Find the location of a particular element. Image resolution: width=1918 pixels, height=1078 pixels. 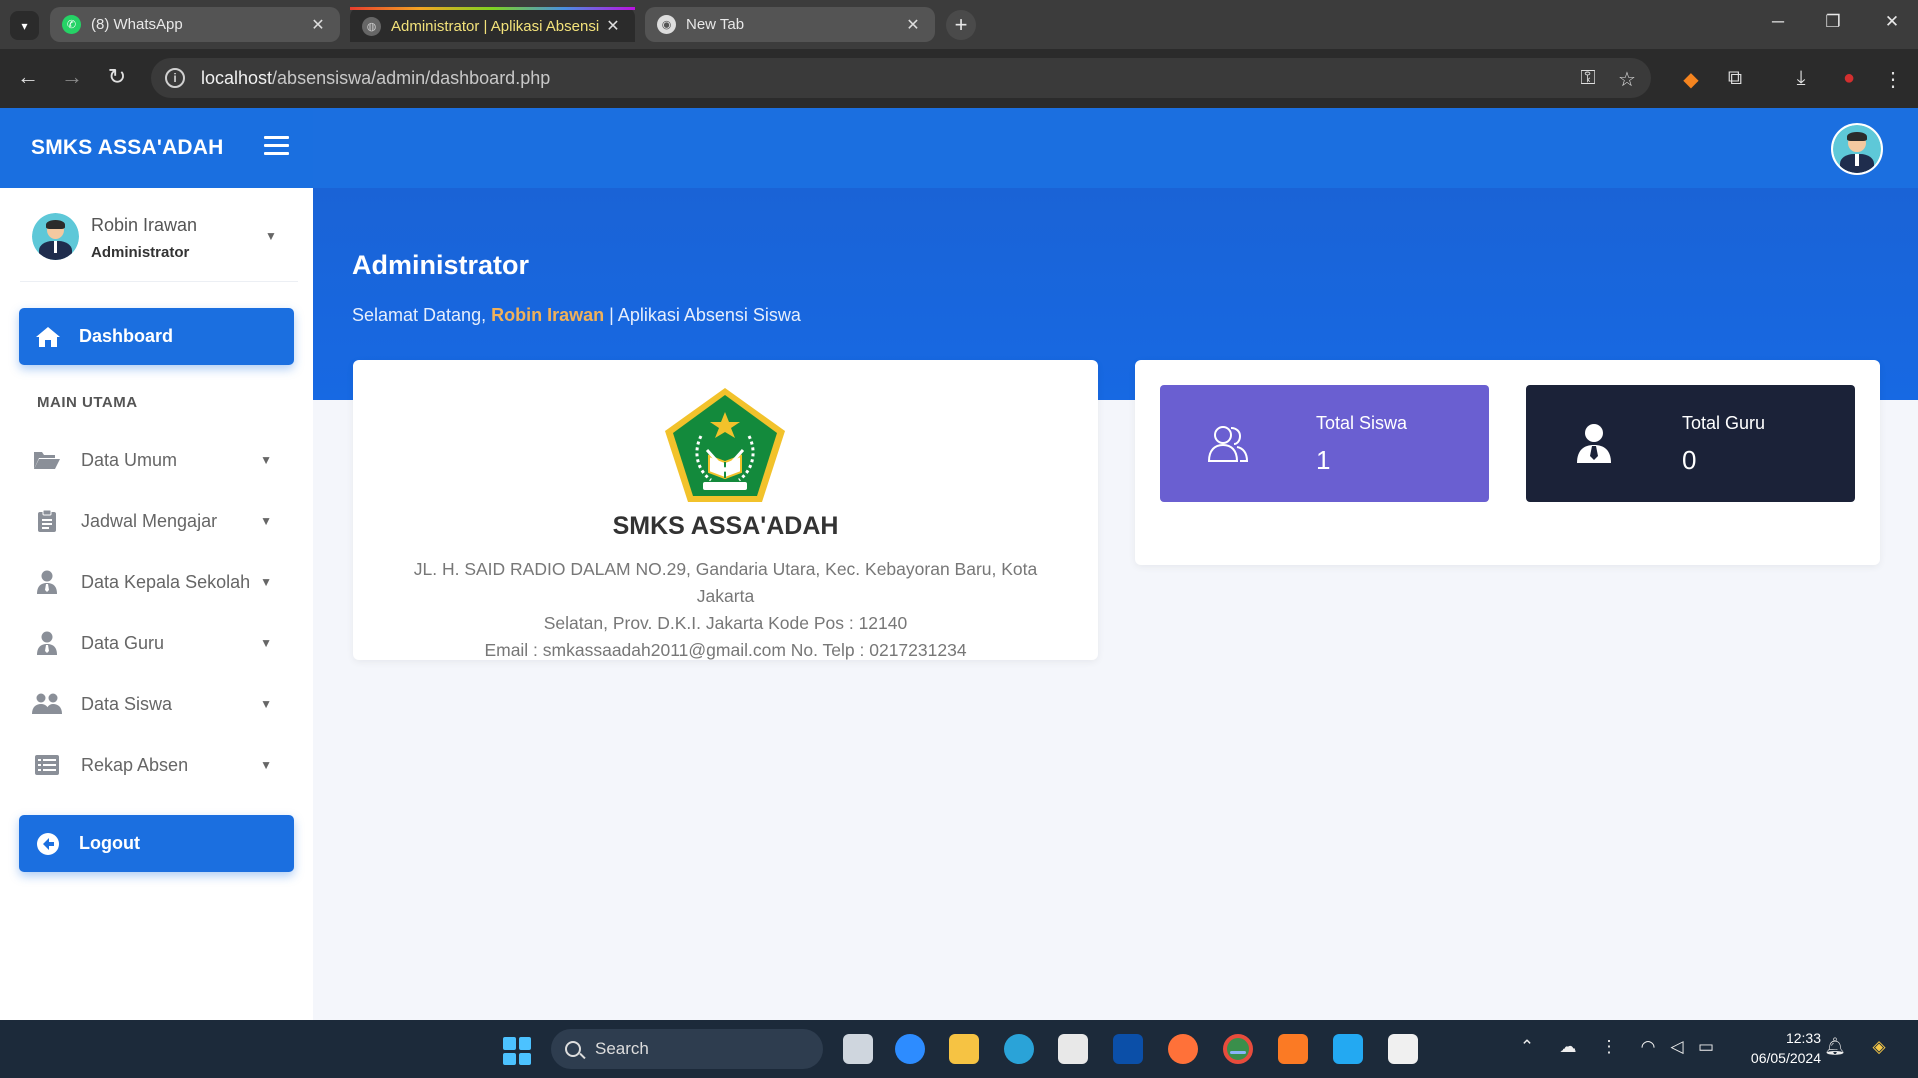

windows-start-icon is located at coordinates (517, 1051).